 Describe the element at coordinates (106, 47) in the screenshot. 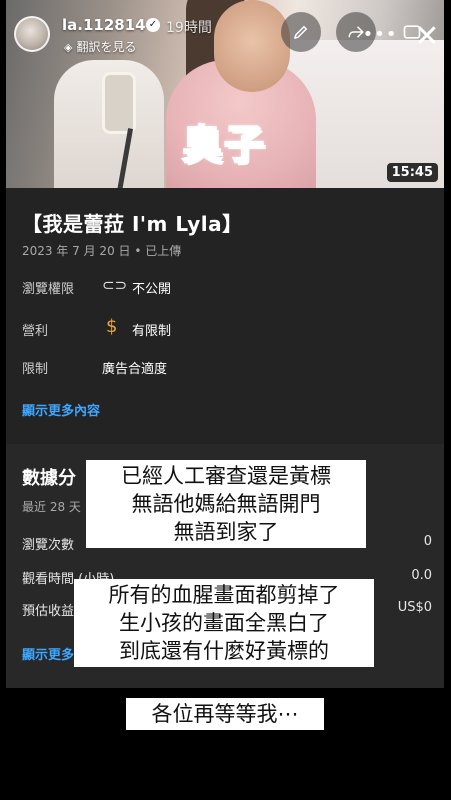

I see `translate-label: 翻訳を見る` at that location.